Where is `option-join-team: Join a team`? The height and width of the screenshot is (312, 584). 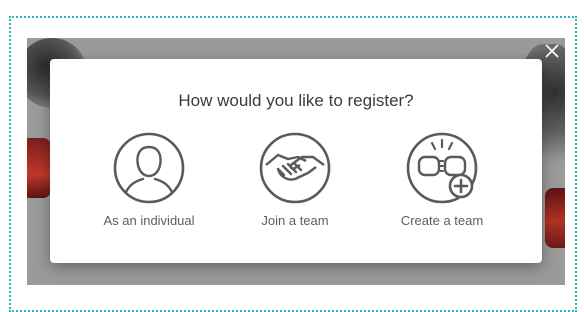
option-join-team: Join a team is located at coordinates (295, 186).